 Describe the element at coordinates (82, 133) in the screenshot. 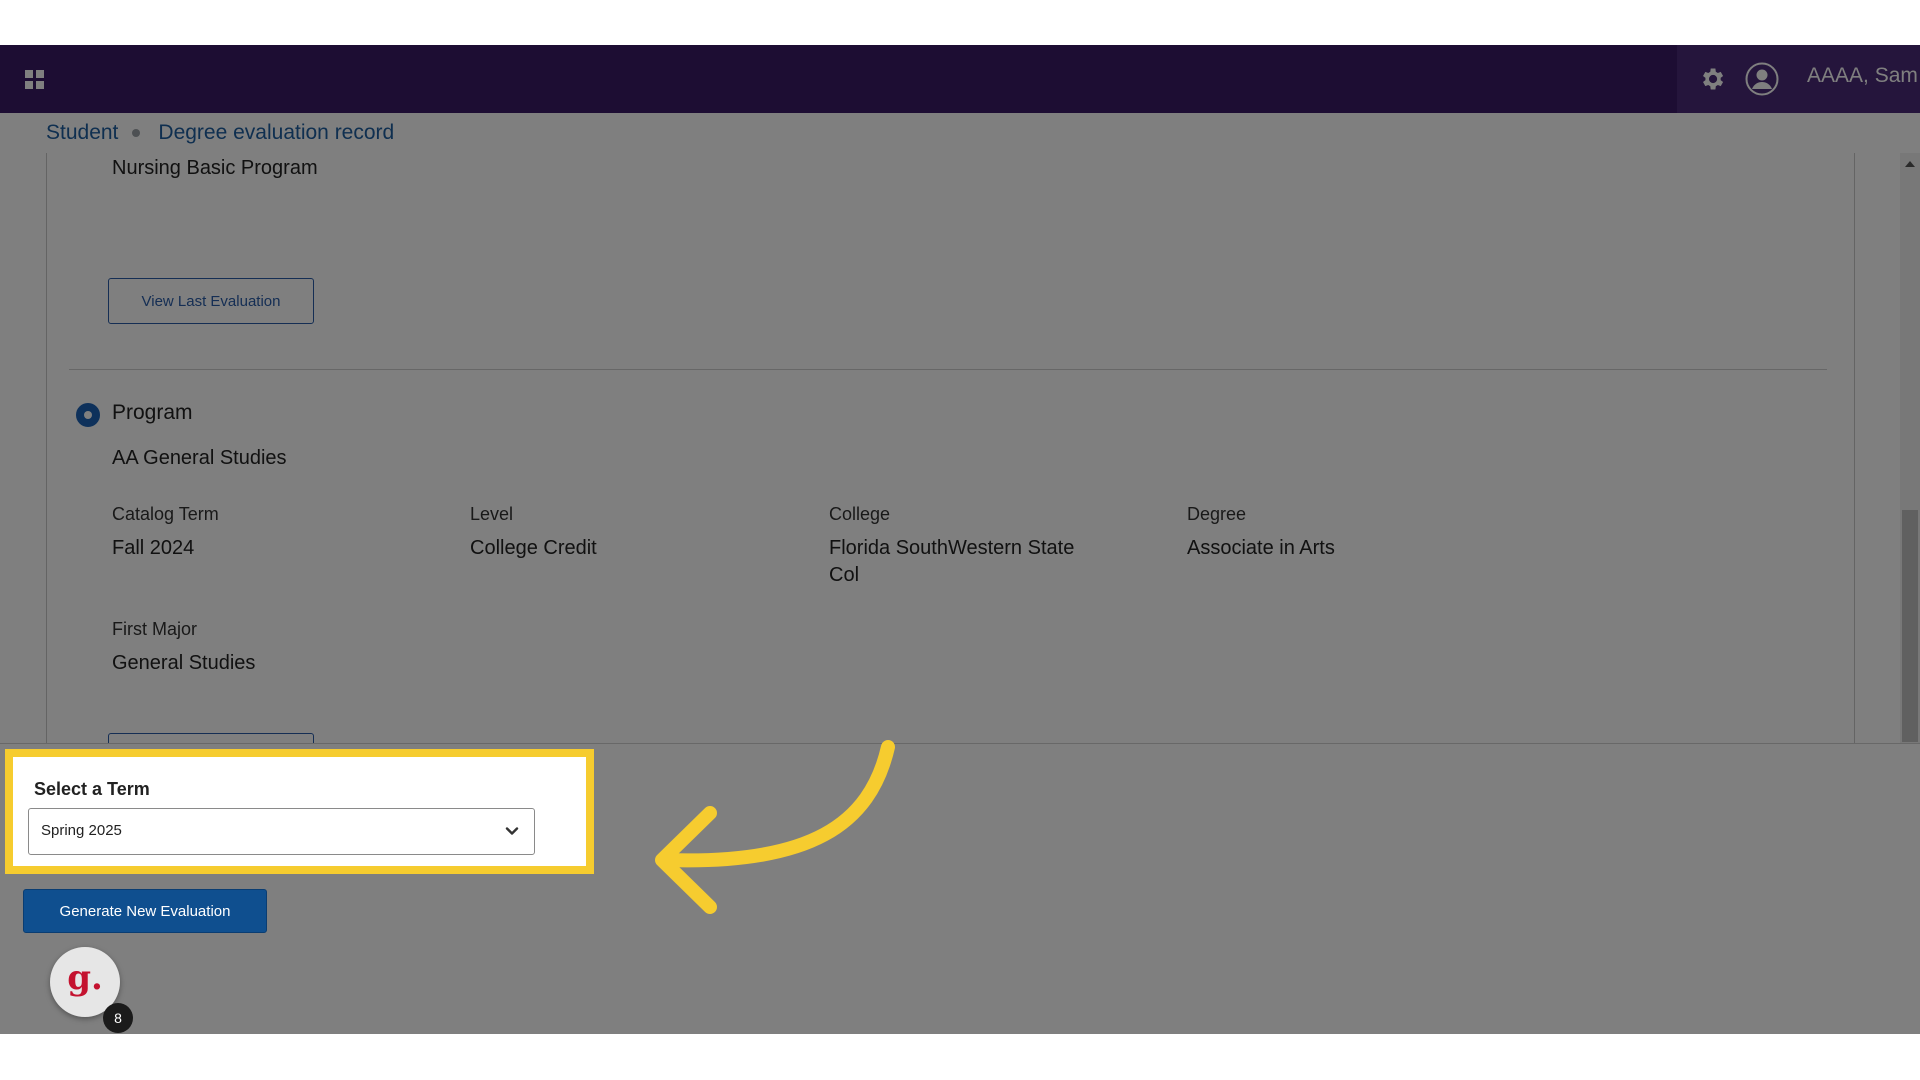

I see `breadcrumb-student: Student` at that location.